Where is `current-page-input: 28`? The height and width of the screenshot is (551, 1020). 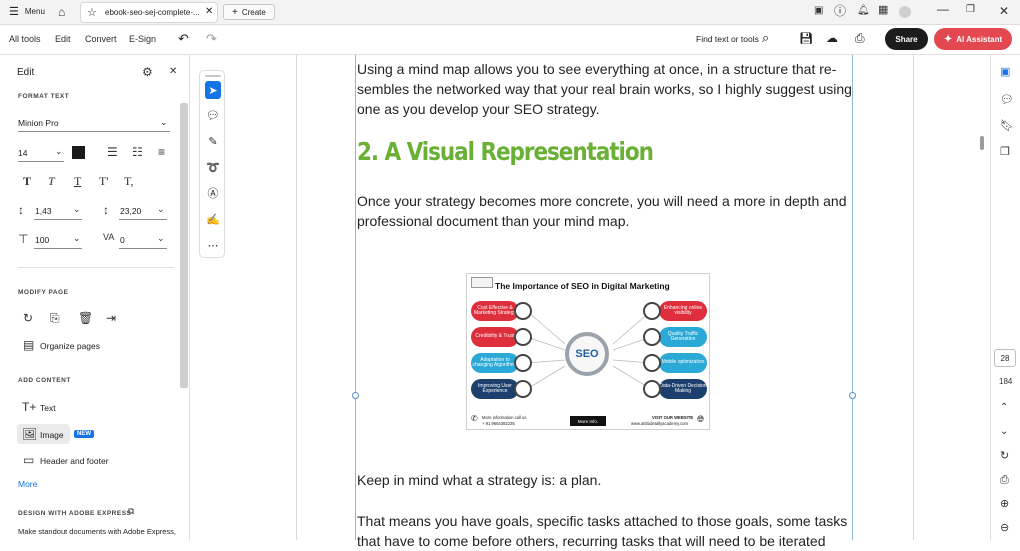 current-page-input: 28 is located at coordinates (1005, 358).